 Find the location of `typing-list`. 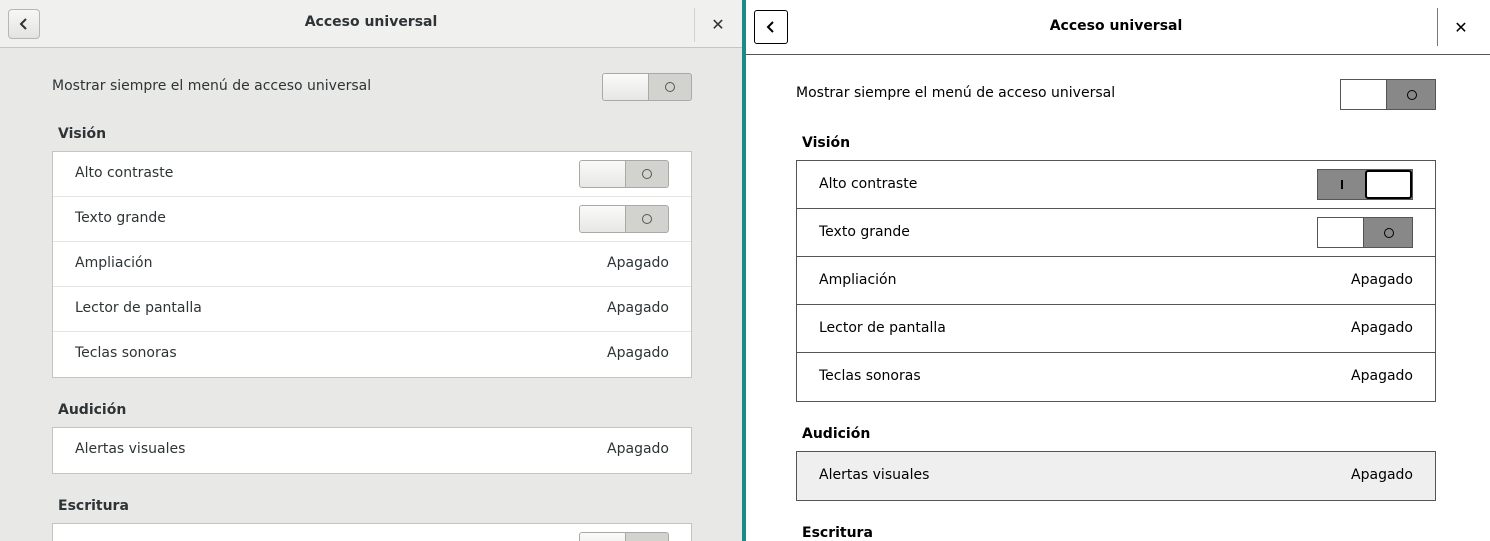

typing-list is located at coordinates (372, 532).